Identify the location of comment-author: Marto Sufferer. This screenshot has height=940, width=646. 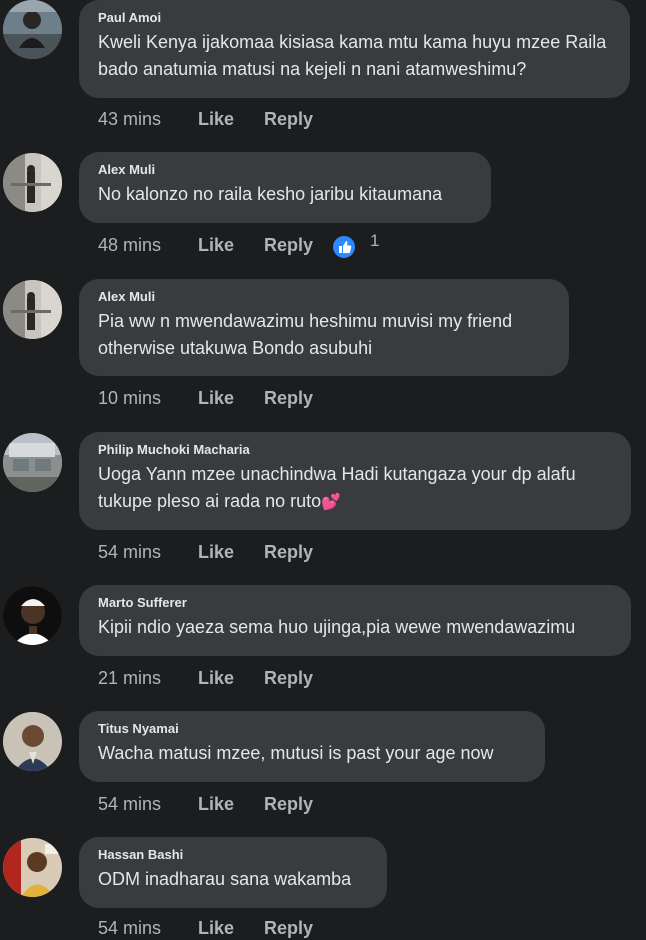
(354, 602).